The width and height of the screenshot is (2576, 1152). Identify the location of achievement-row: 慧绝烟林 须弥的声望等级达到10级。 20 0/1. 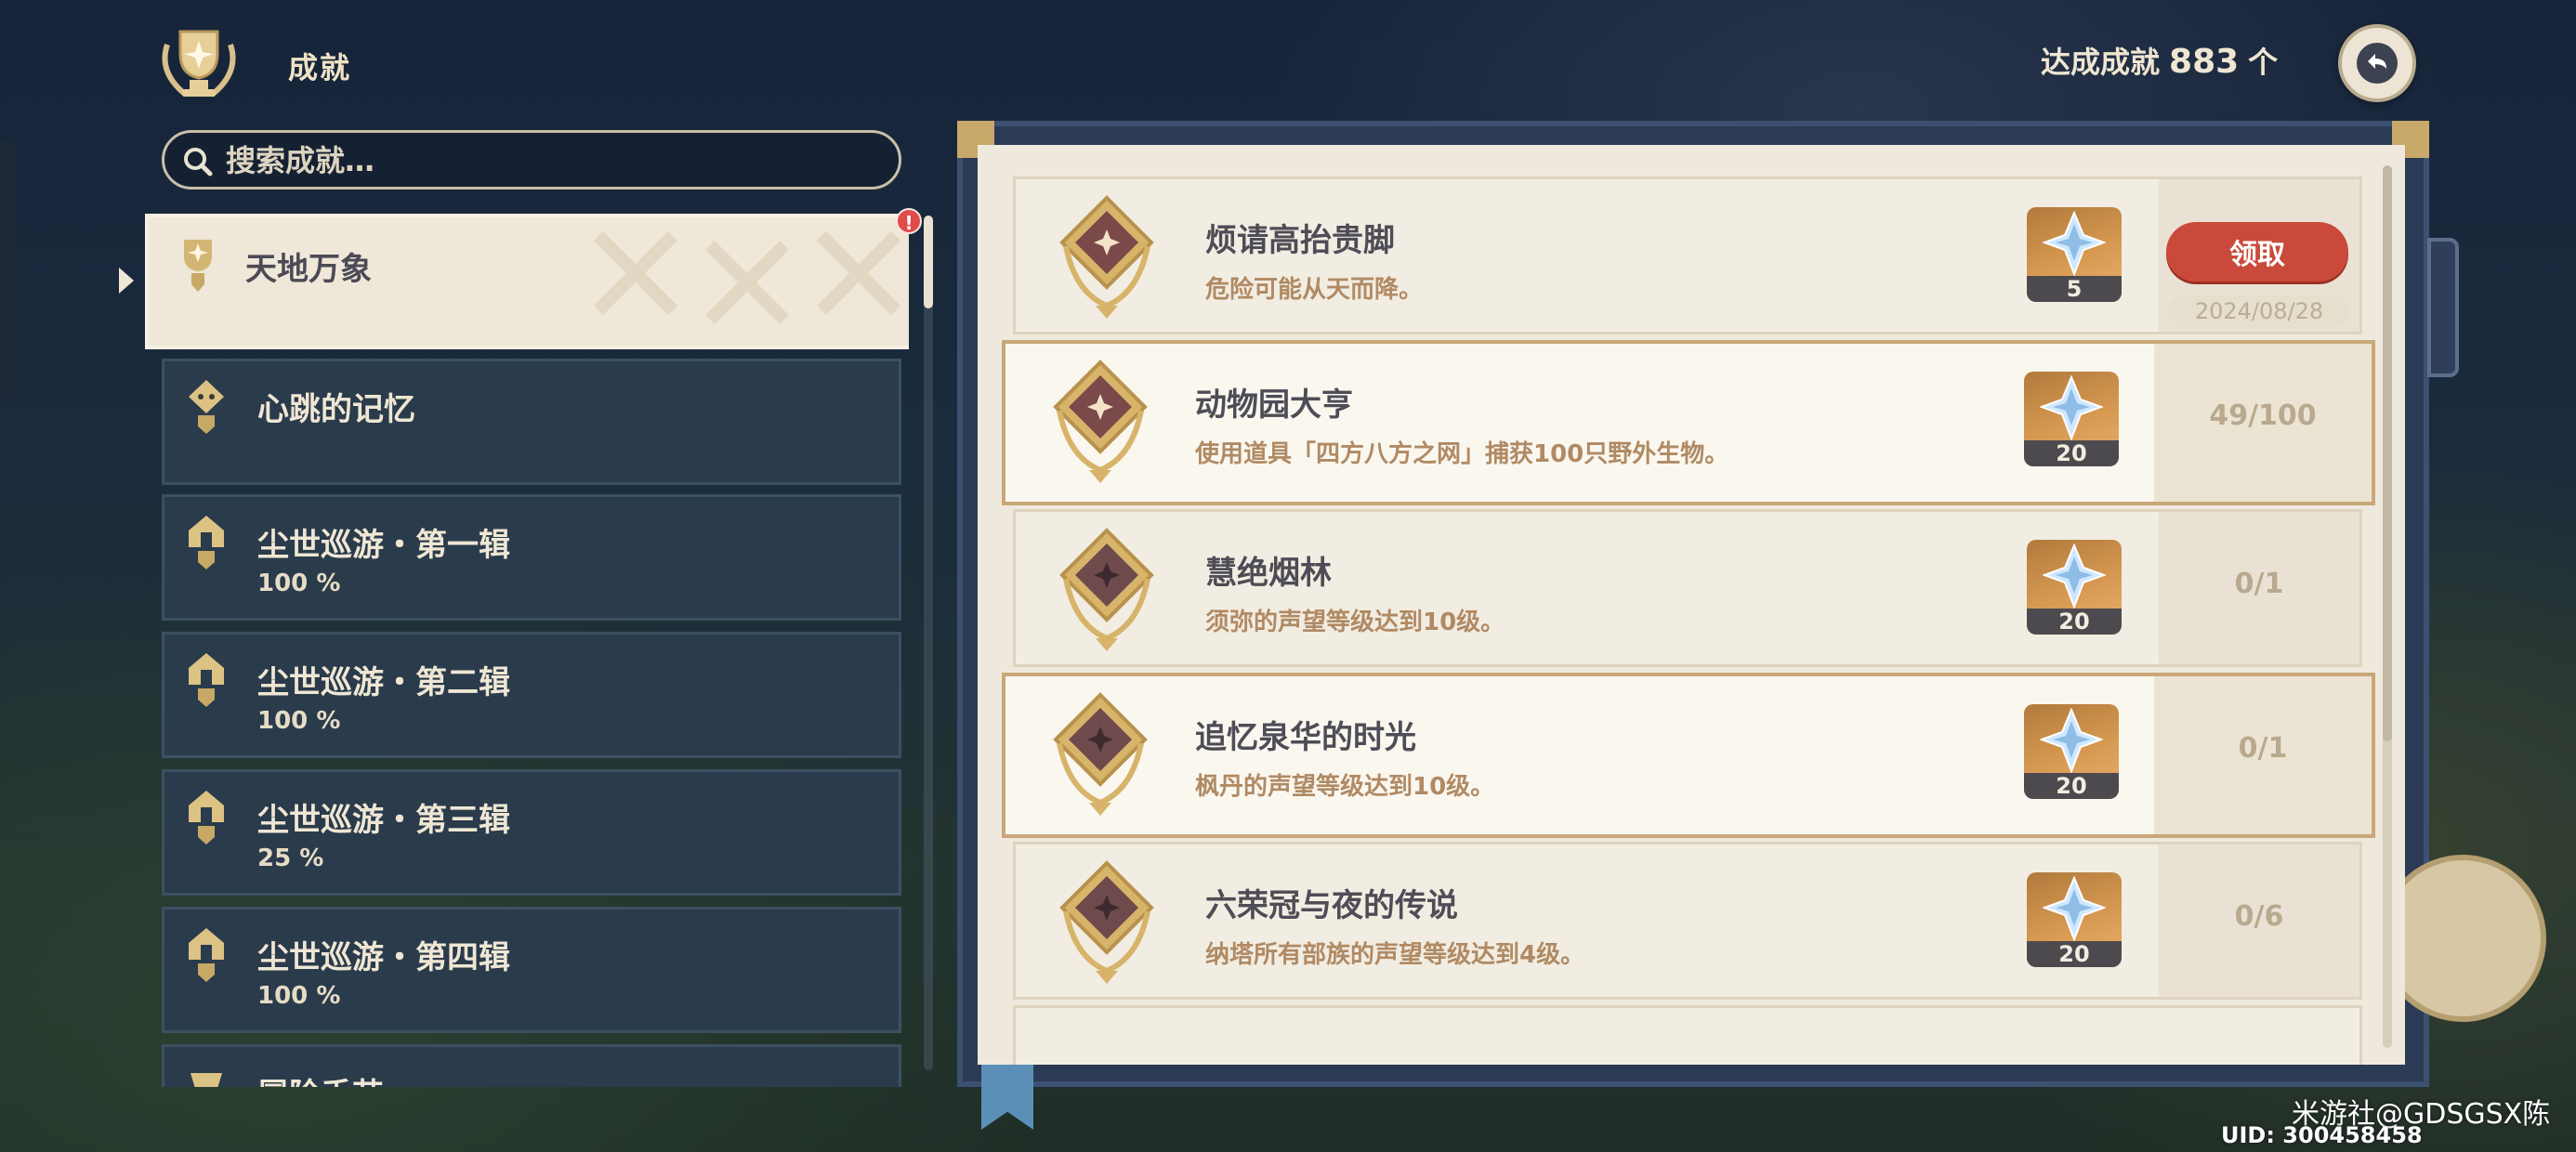
(1687, 588).